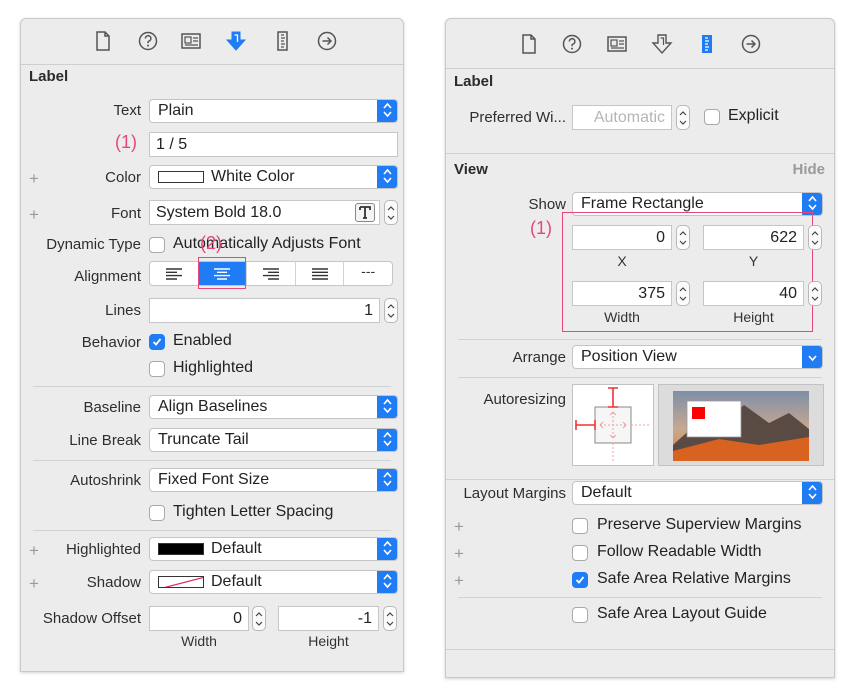  What do you see at coordinates (622, 117) in the screenshot?
I see `preferred-width-field: Automatic` at bounding box center [622, 117].